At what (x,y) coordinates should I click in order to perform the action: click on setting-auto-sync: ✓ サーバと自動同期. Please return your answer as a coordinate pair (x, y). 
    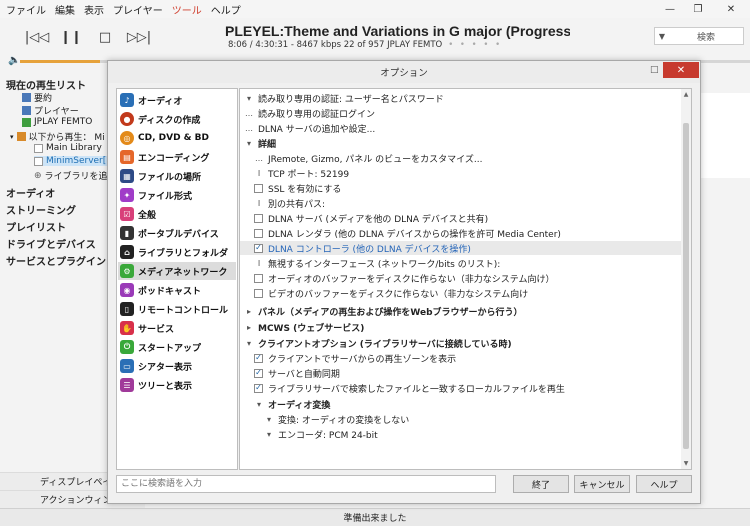
    Looking at the image, I should click on (297, 373).